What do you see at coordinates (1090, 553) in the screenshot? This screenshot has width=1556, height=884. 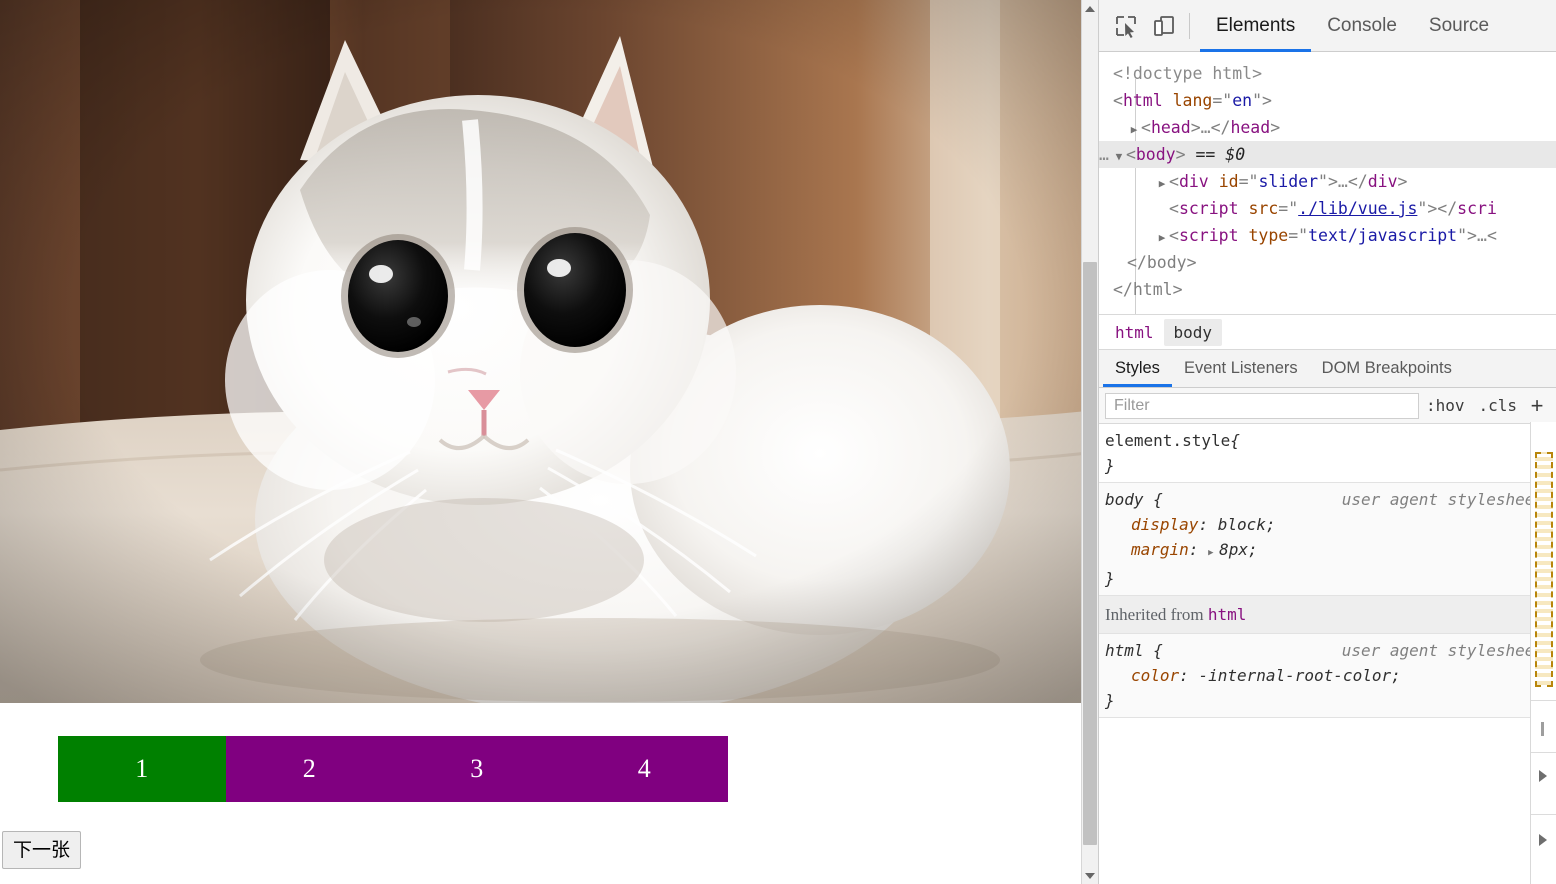 I see `scrollbar-thumb` at bounding box center [1090, 553].